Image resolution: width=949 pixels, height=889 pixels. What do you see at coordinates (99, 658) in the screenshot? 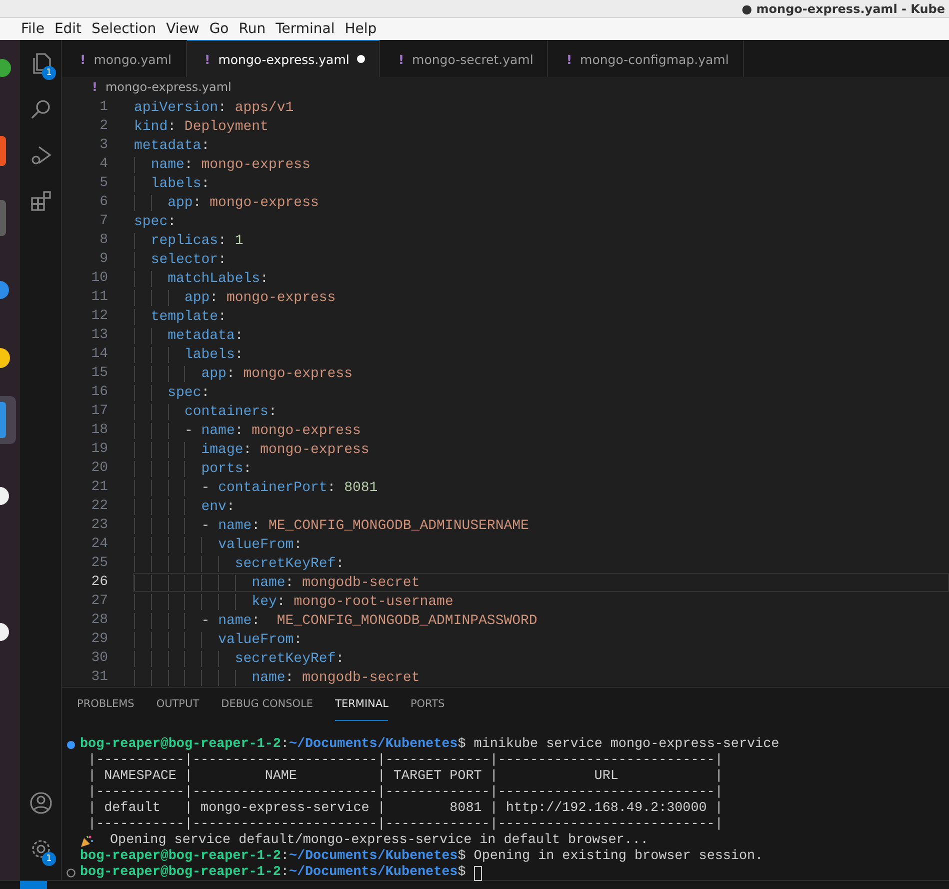
I see `line-number: 30` at bounding box center [99, 658].